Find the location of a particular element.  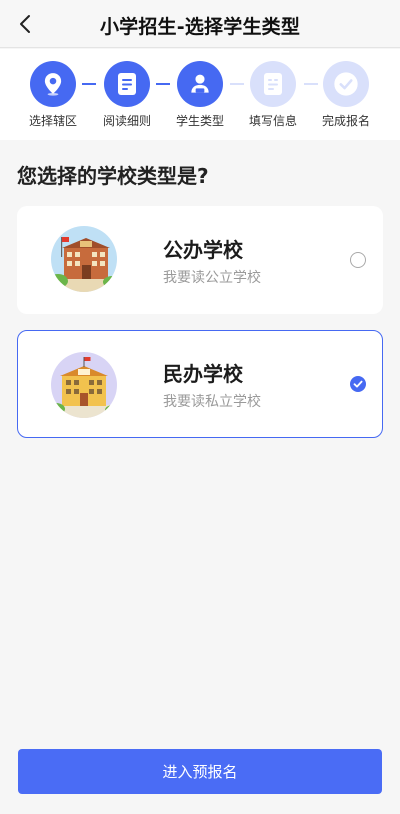

step-complete: 完成报名 is located at coordinates (346, 95).